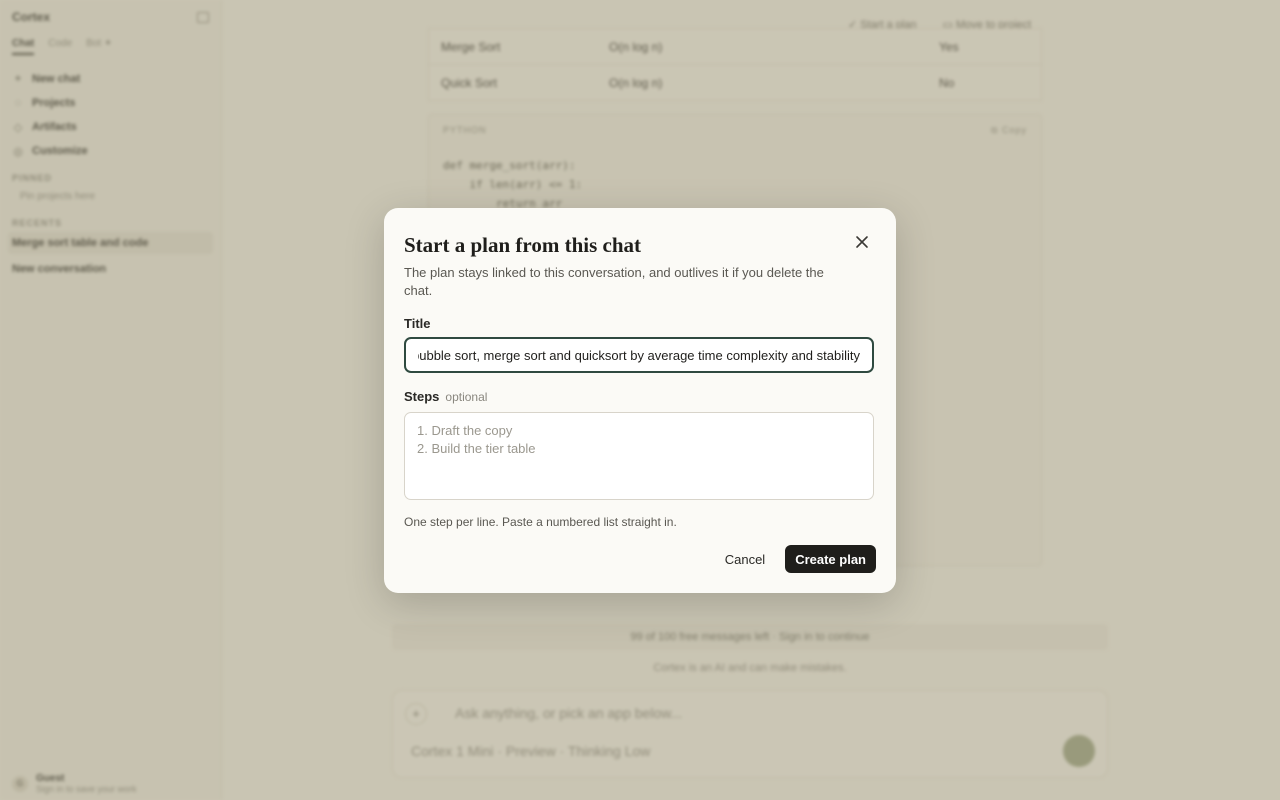 This screenshot has width=1280, height=800. What do you see at coordinates (417, 323) in the screenshot?
I see `title-label: Title` at bounding box center [417, 323].